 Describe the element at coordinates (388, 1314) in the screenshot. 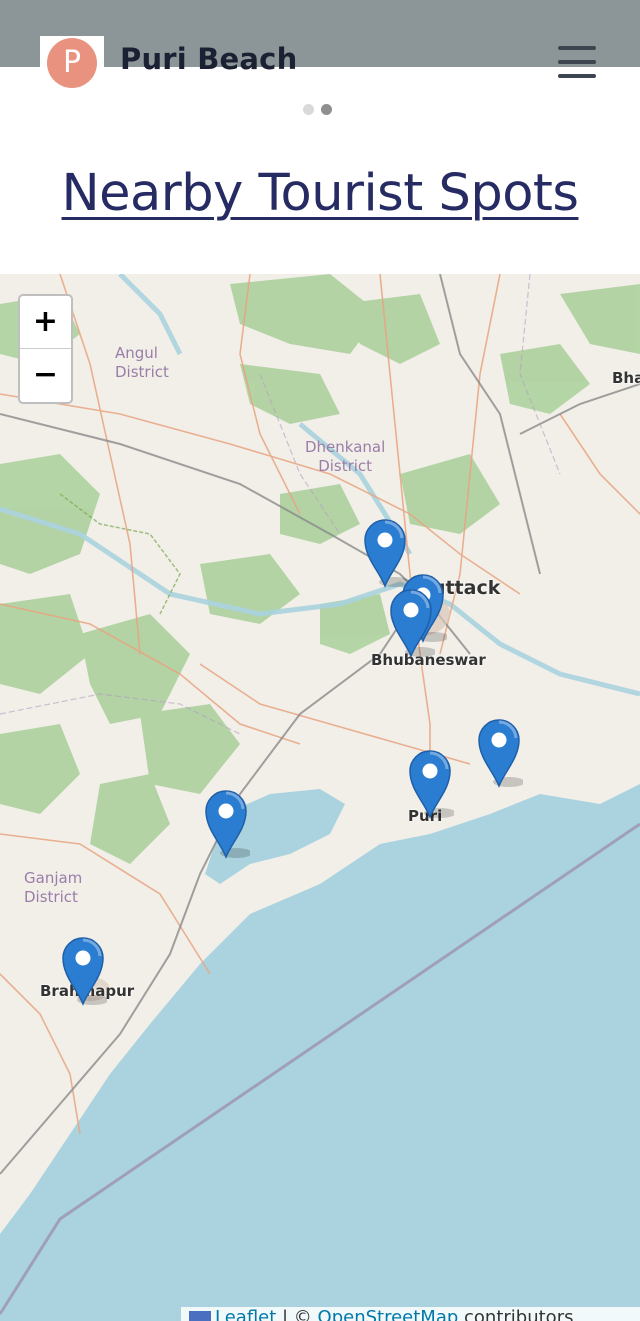

I see `osm-link: OpenStreetMap` at that location.